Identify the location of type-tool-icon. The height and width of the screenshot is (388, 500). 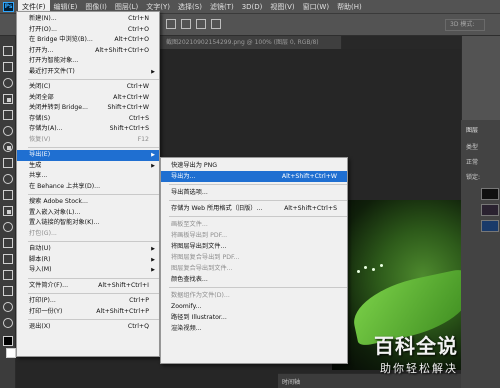
(8, 259).